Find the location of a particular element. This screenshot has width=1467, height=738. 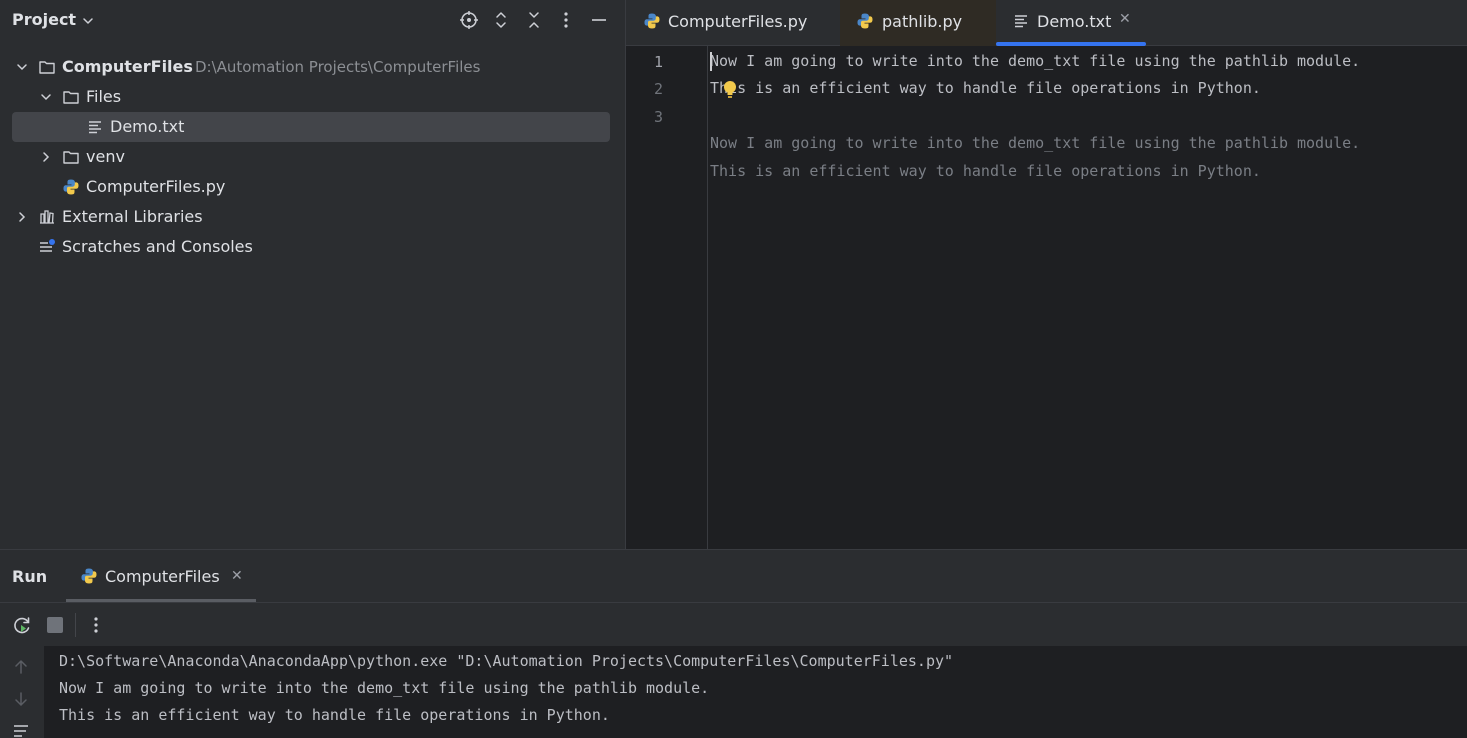

run-tab-computerfiles: ComputerFiles ✕ is located at coordinates (161, 576).